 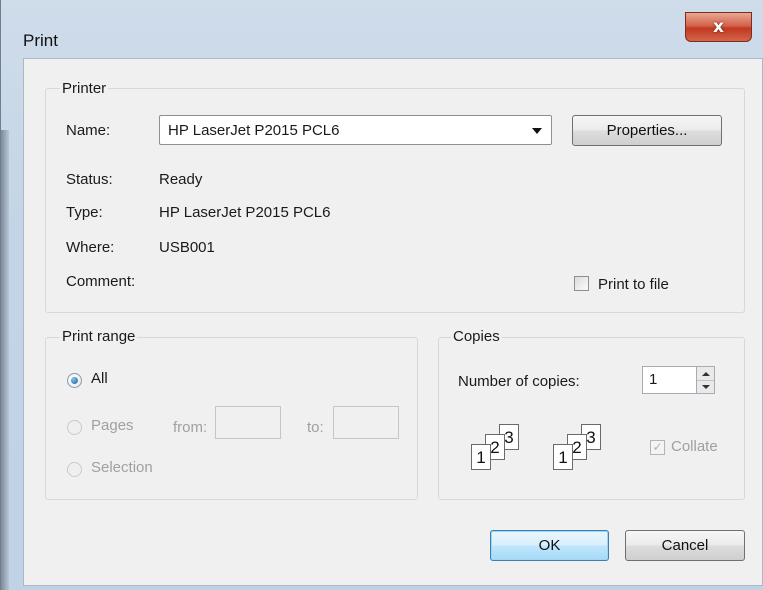 What do you see at coordinates (355, 130) in the screenshot?
I see `printer-name-dropdown: HP LaserJet P2015 PCL6` at bounding box center [355, 130].